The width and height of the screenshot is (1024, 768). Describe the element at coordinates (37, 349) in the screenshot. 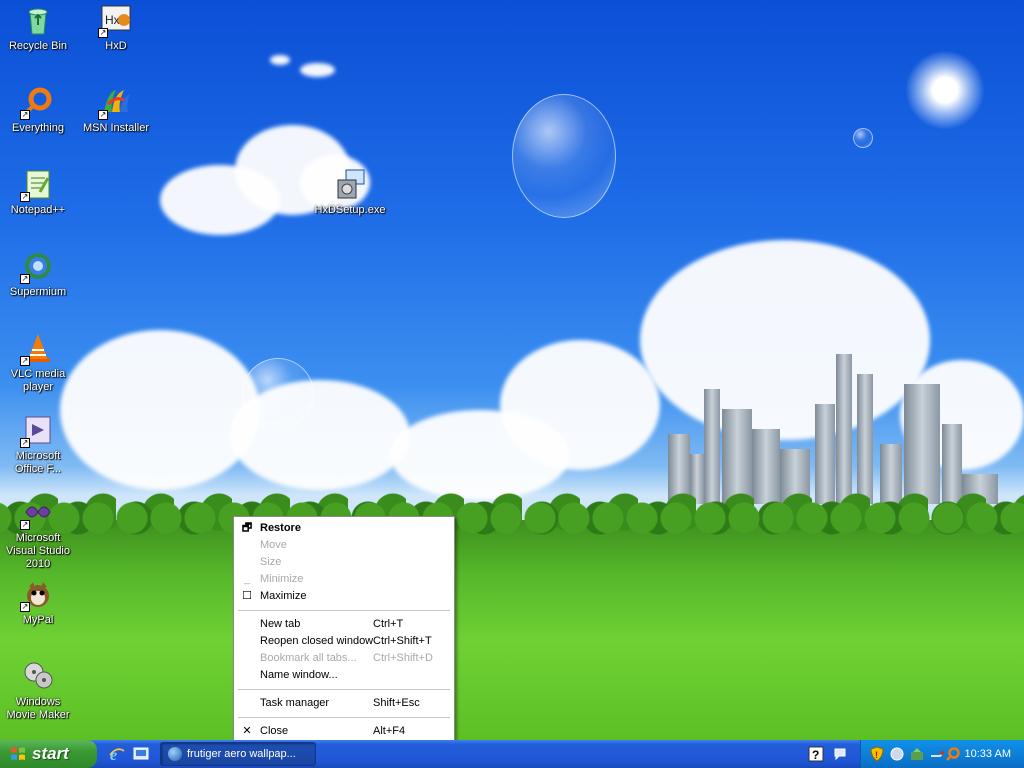

I see `vlc-icon: ↗` at that location.